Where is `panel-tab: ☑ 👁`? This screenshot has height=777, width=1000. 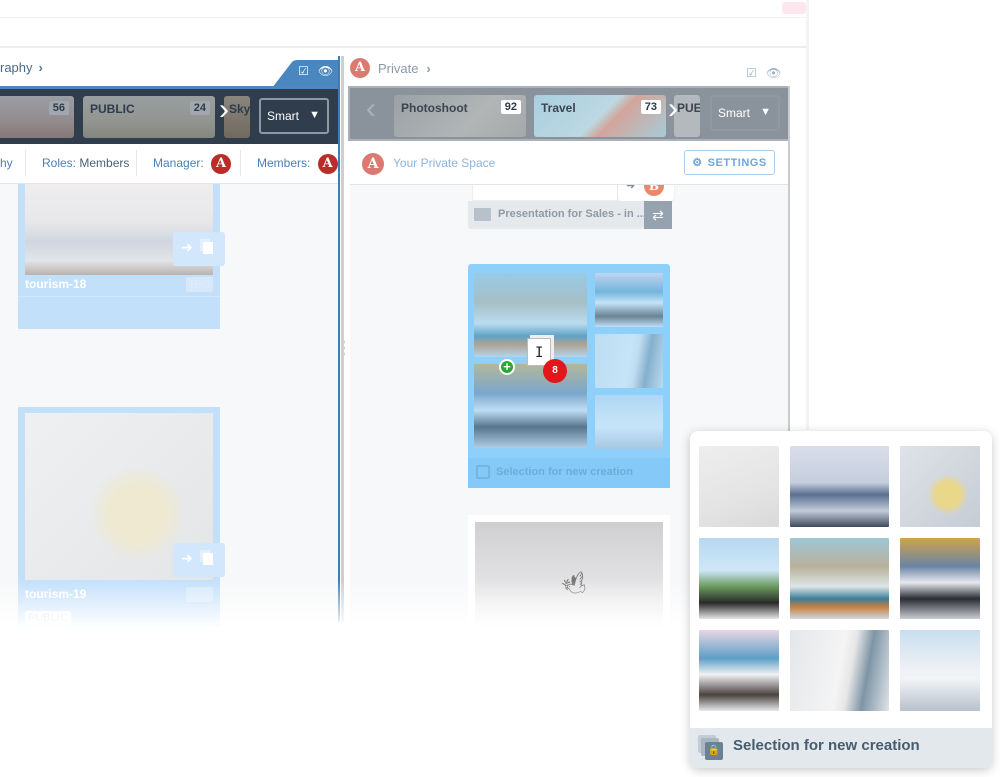 panel-tab: ☑ 👁 is located at coordinates (306, 74).